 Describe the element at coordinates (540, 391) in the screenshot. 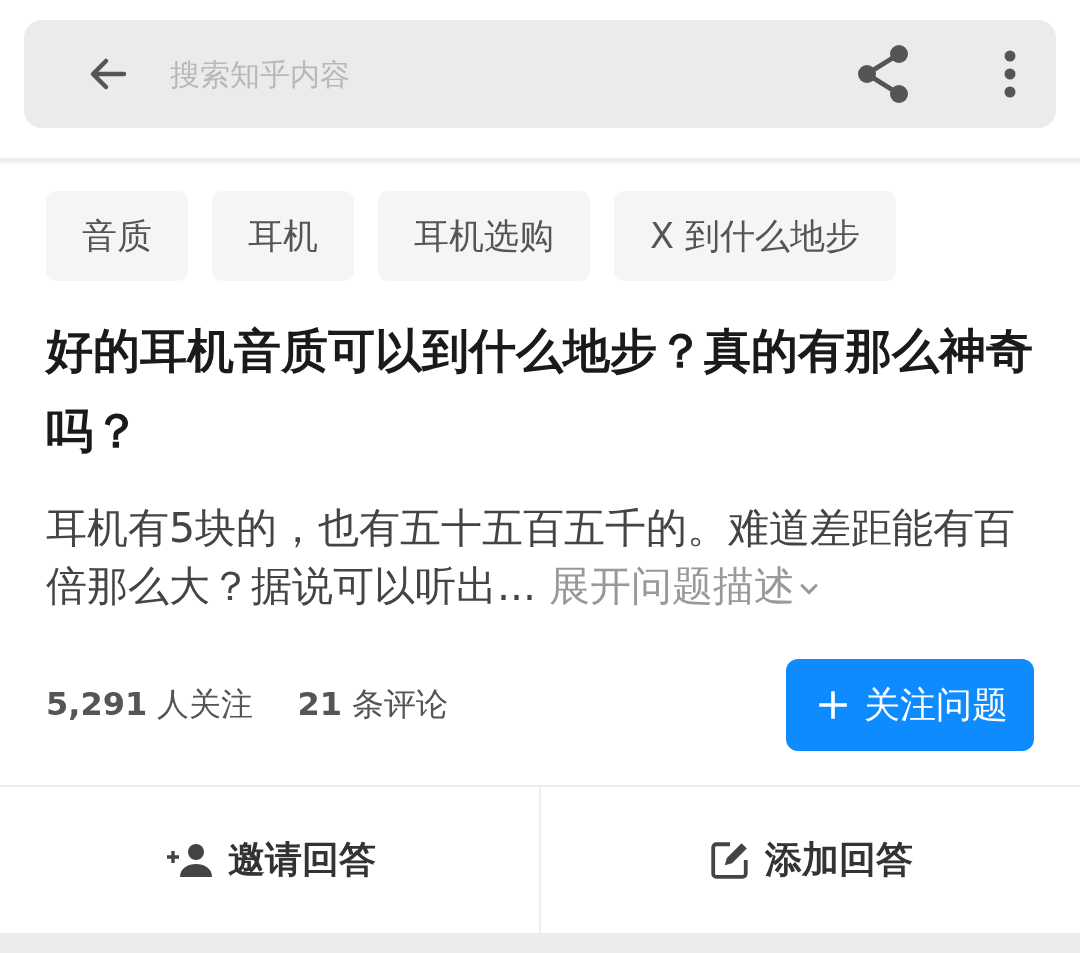

I see `question-title: 好的耳机音质可以到什么地步？真的有那么神奇吗？` at that location.